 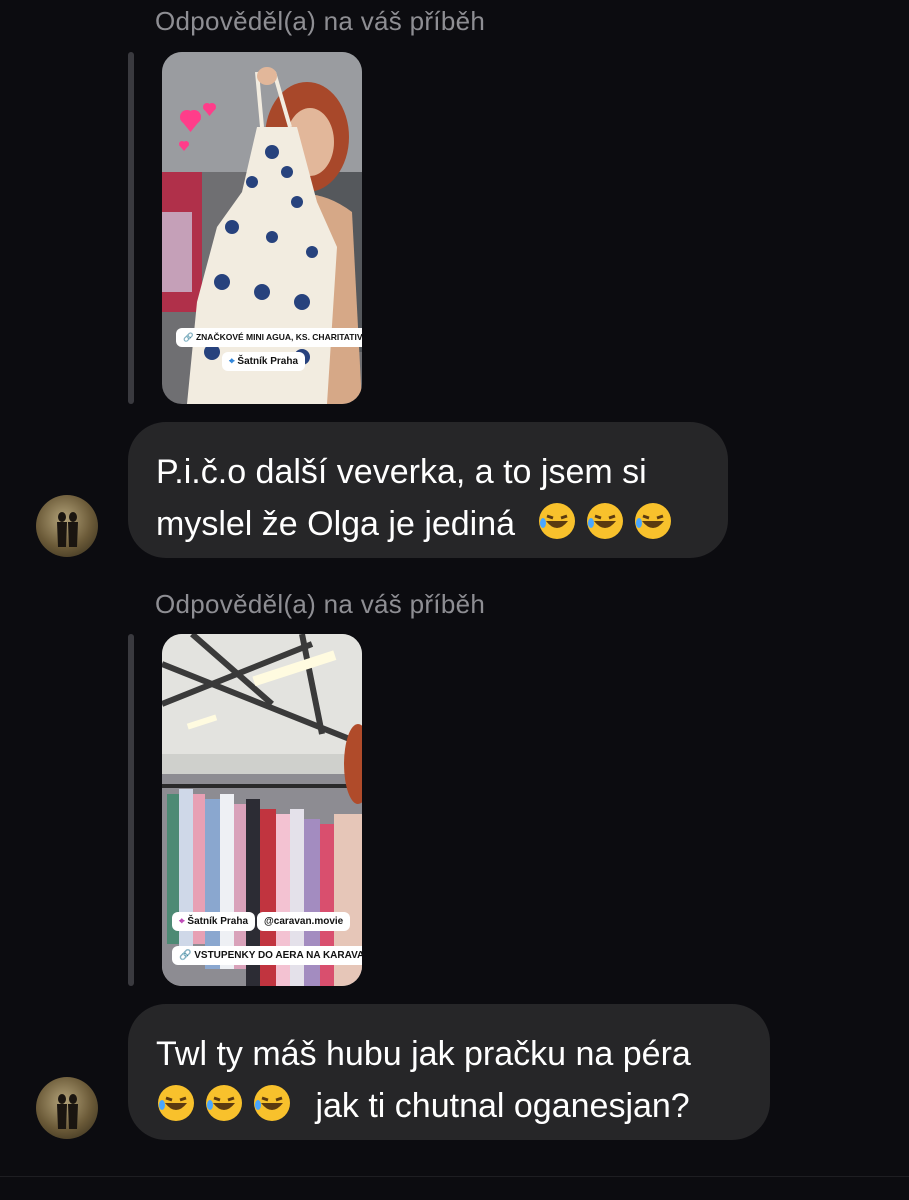 I want to click on bottom-divider, so click(x=454, y=1176).